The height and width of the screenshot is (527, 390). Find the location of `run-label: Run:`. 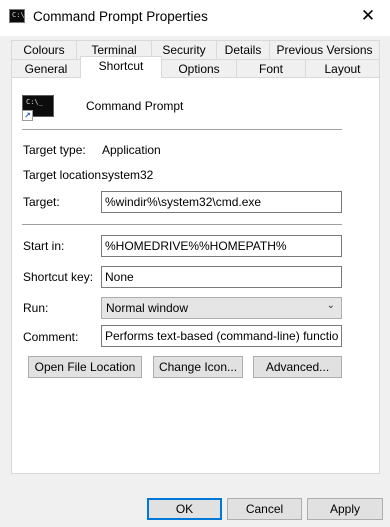

run-label: Run: is located at coordinates (36, 308).